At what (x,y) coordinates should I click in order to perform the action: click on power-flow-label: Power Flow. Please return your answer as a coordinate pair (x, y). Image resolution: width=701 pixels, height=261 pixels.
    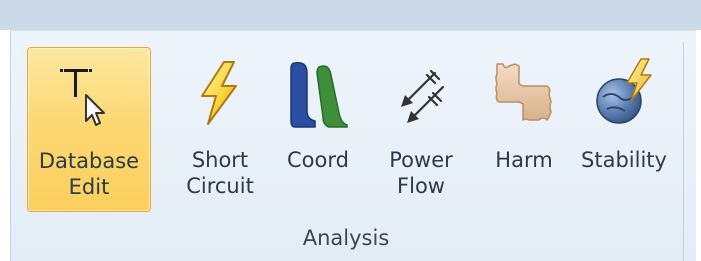
    Looking at the image, I should click on (421, 173).